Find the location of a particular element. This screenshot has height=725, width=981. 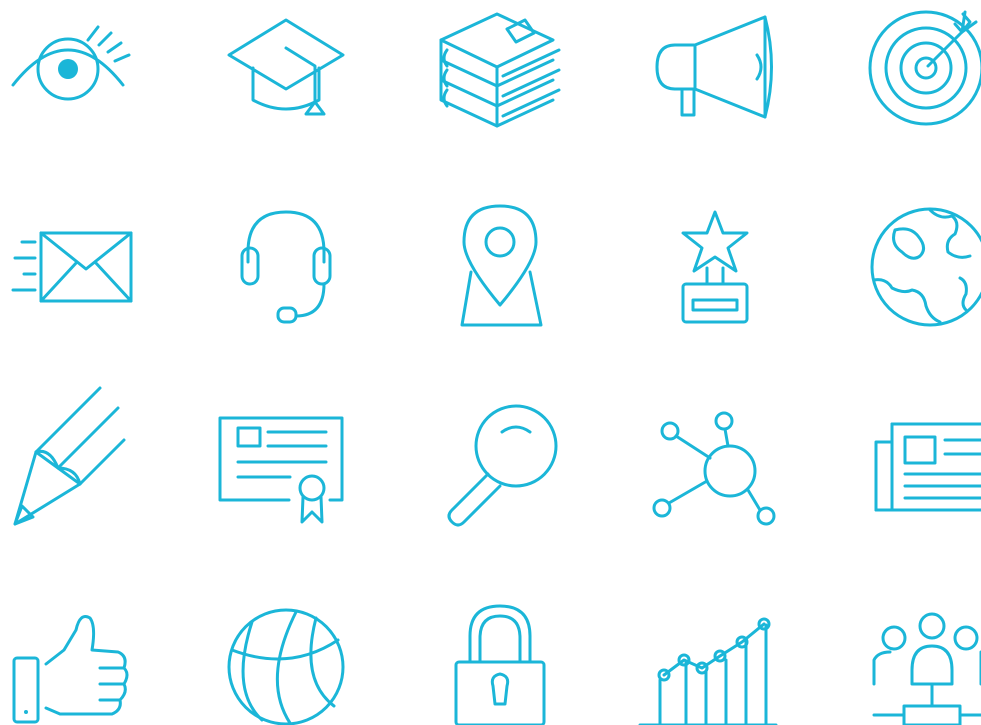

thumbs-up-icon is located at coordinates (70, 669).